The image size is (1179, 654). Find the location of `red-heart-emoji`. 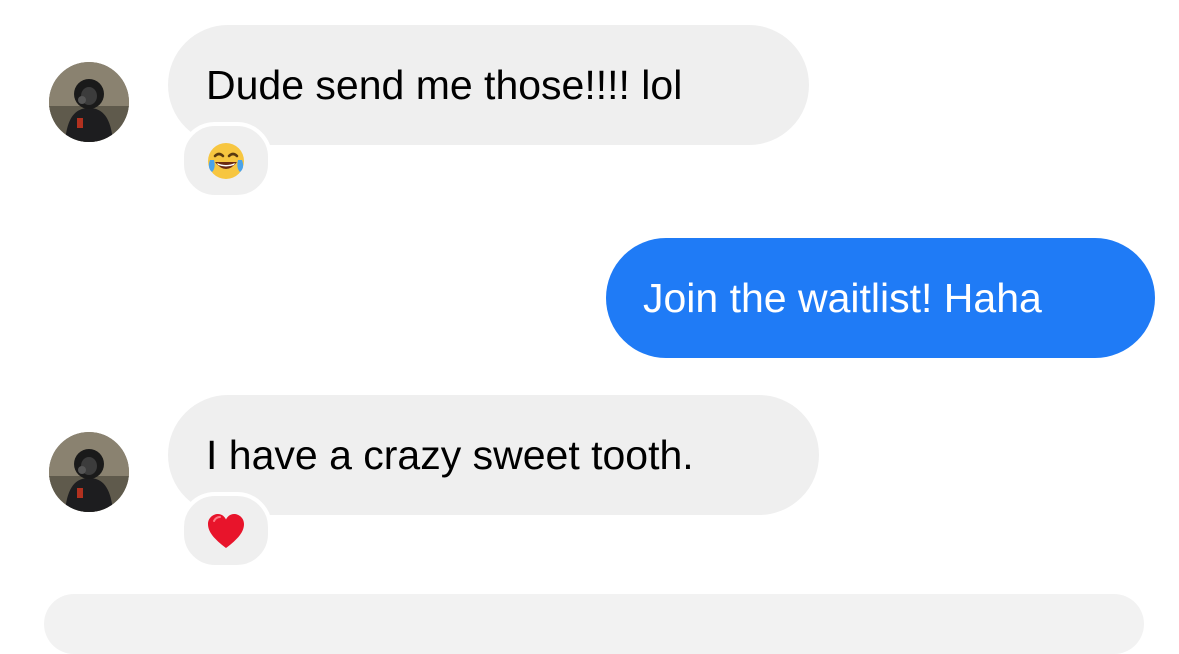

red-heart-emoji is located at coordinates (226, 530).